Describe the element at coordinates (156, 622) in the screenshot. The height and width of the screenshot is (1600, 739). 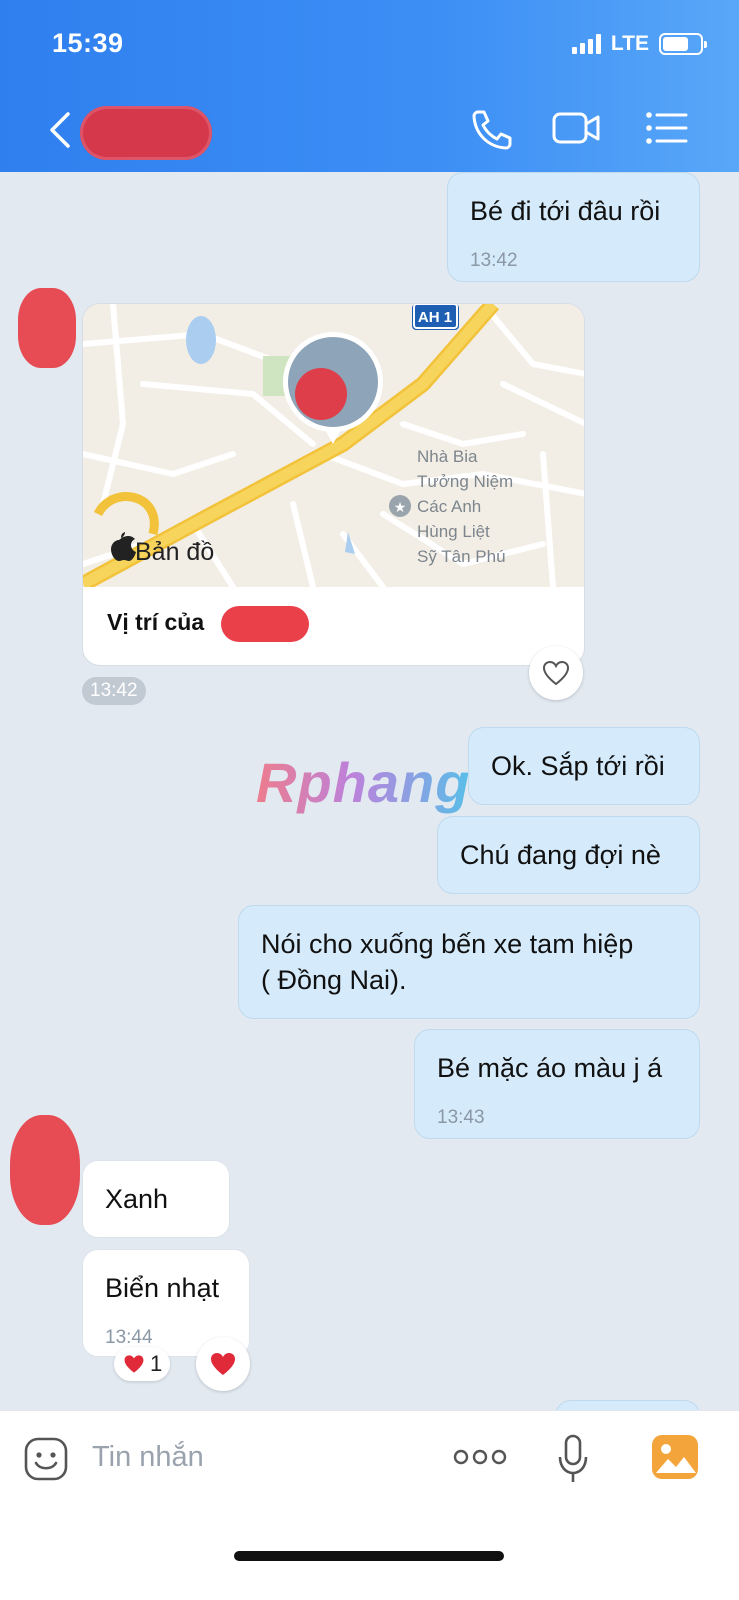
I see `location-caption: Vị trí của` at that location.